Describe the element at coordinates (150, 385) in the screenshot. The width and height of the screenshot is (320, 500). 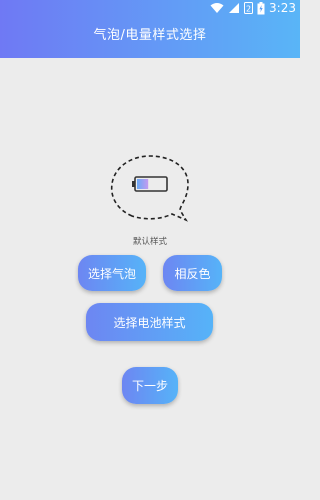
I see `next-step-button: 下一步` at that location.